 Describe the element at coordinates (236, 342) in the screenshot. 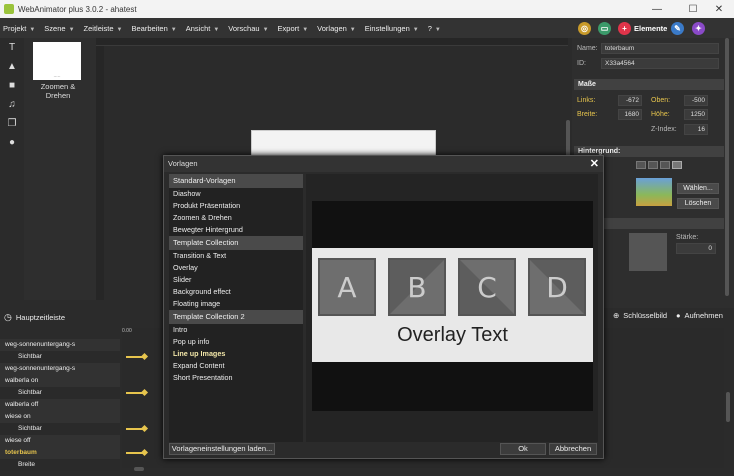

I see `template-item: Pop up info` at that location.